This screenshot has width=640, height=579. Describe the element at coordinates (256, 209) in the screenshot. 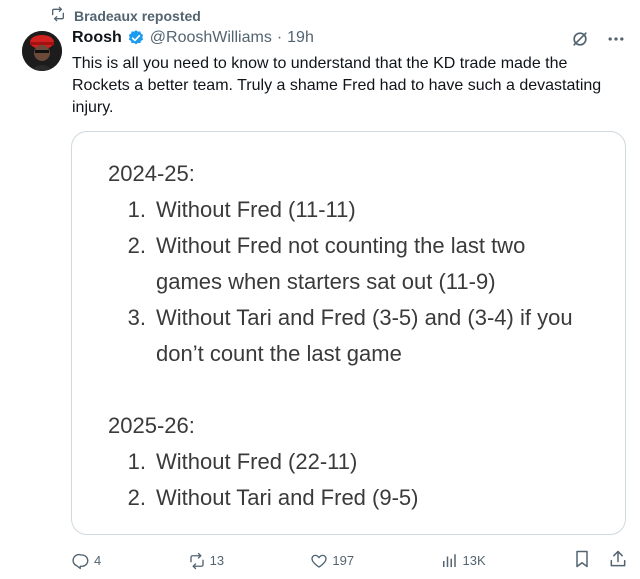

I see `list-item-text: Without Fred (11-11)` at that location.